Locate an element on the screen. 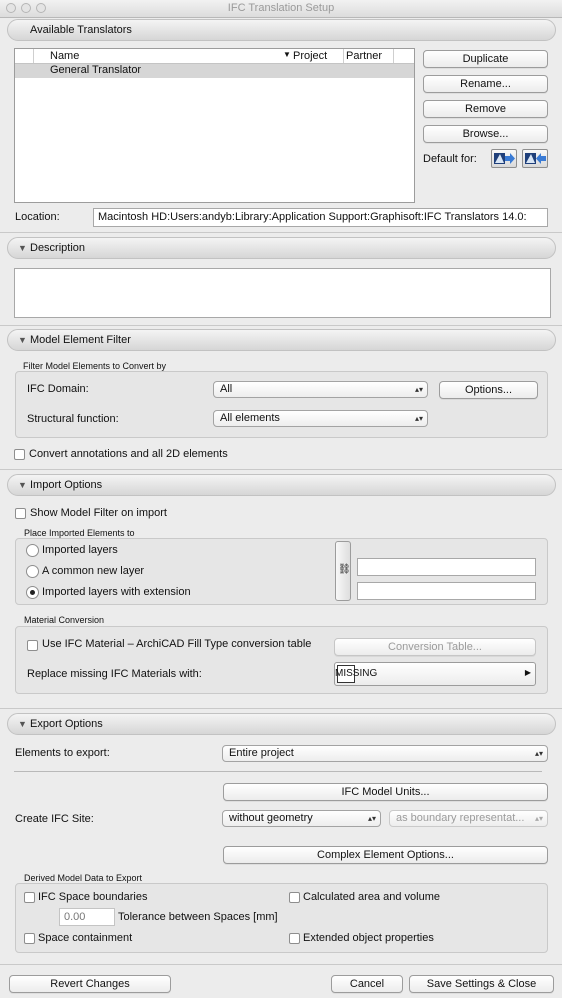 The height and width of the screenshot is (998, 562). calculated-area-checkbox is located at coordinates (294, 897).